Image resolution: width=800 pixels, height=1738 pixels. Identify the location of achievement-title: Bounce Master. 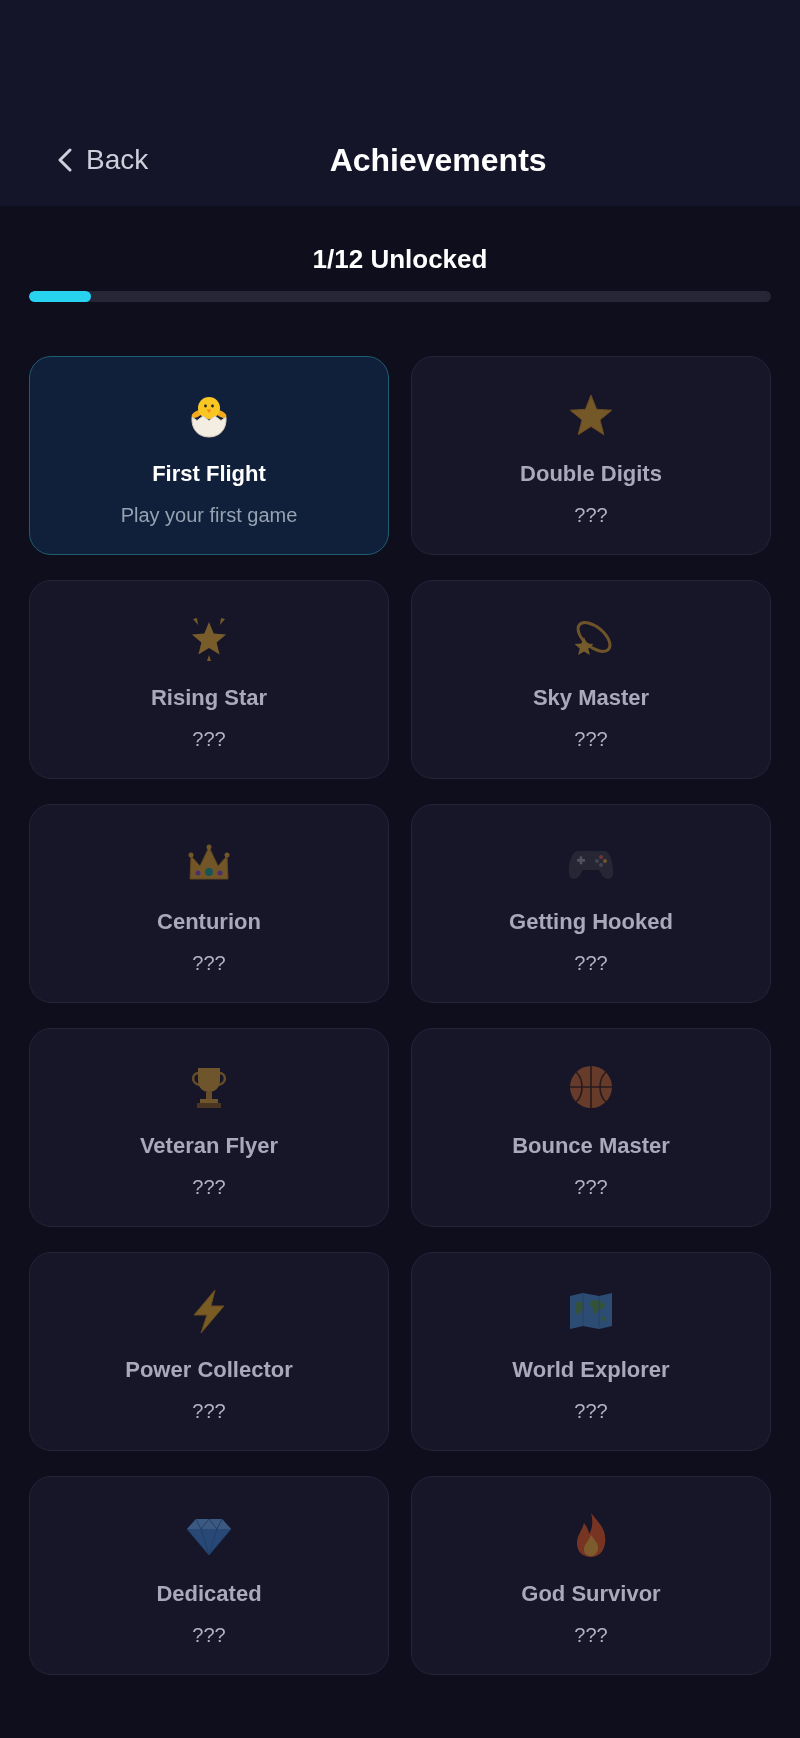
(591, 1146).